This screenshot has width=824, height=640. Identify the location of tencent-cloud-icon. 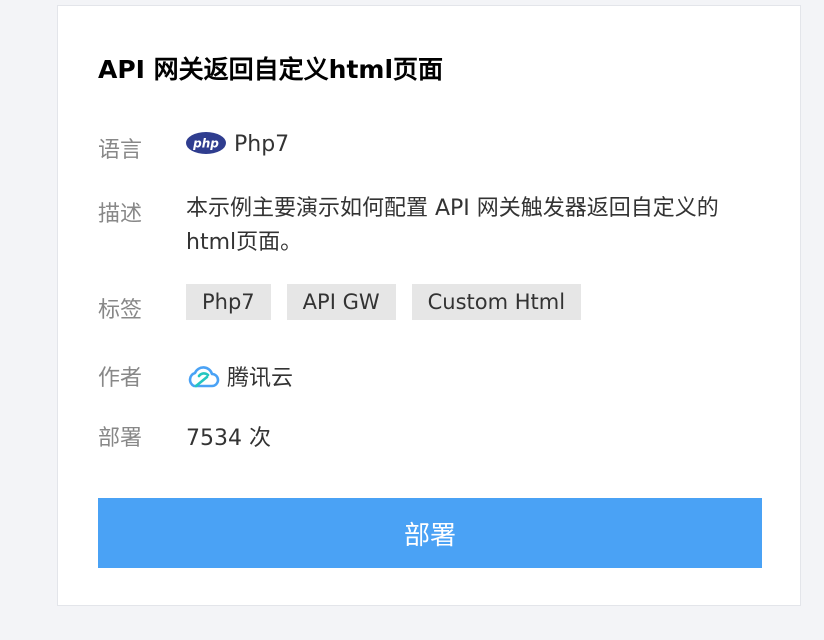
(204, 377).